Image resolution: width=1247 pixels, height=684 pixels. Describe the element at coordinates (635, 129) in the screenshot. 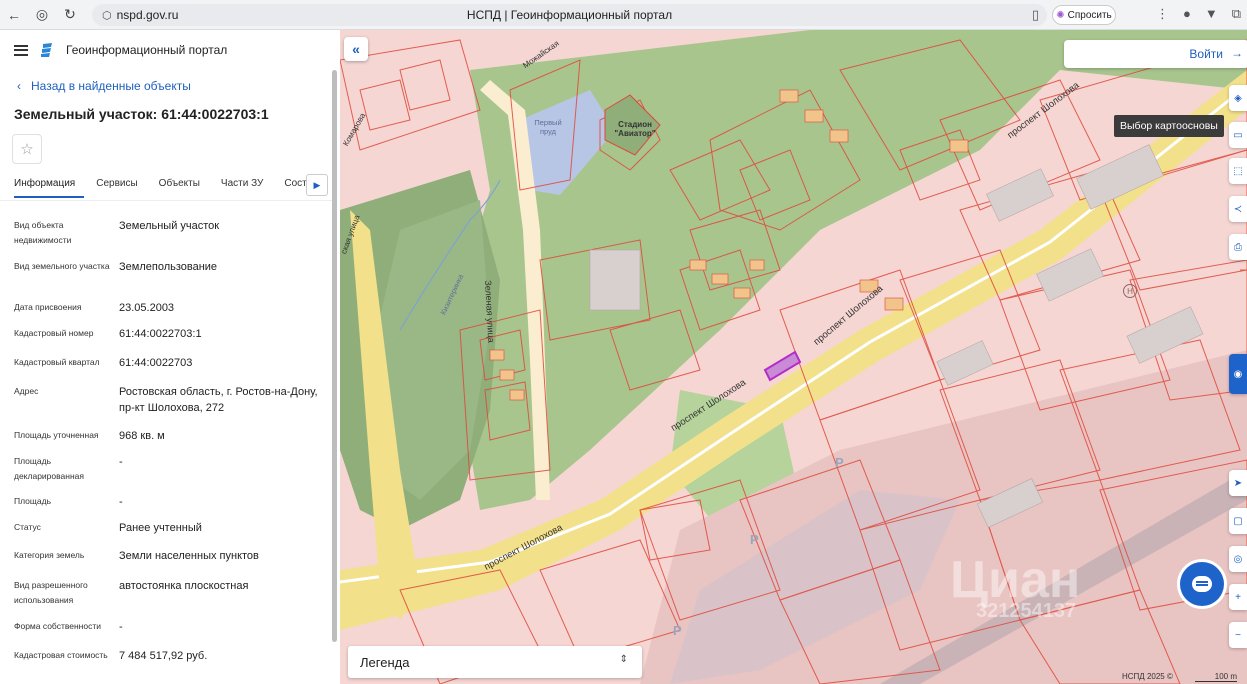

I see `stadium-label: Стадион "Авиатор"` at that location.